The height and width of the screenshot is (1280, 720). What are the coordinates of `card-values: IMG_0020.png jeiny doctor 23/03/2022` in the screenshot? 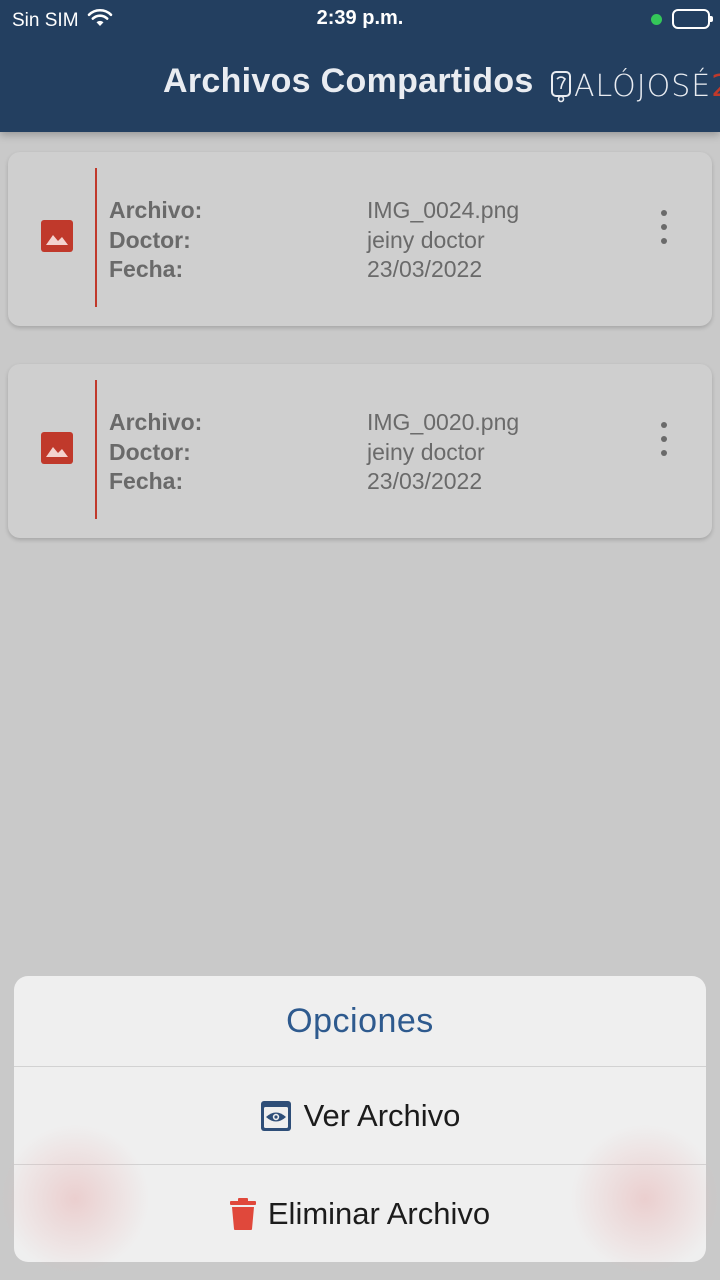 It's located at (443, 452).